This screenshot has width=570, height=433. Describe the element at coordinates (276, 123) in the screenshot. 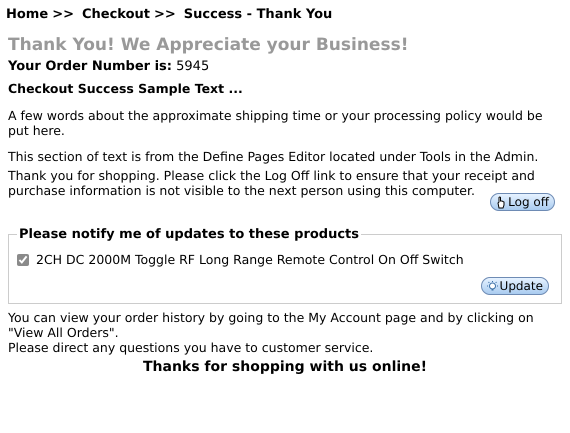

I see `paragraph: A few words about the approximate shipping time or your processing policy would be put here.` at that location.